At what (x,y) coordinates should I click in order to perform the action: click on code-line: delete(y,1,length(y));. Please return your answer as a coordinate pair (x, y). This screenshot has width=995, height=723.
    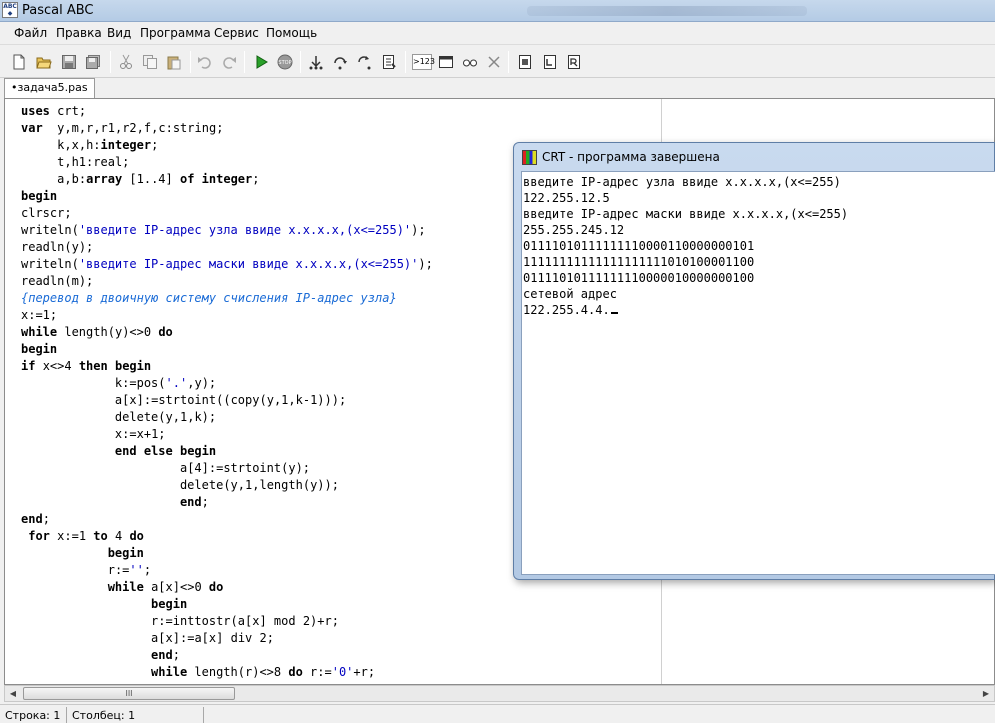
    Looking at the image, I should click on (259, 485).